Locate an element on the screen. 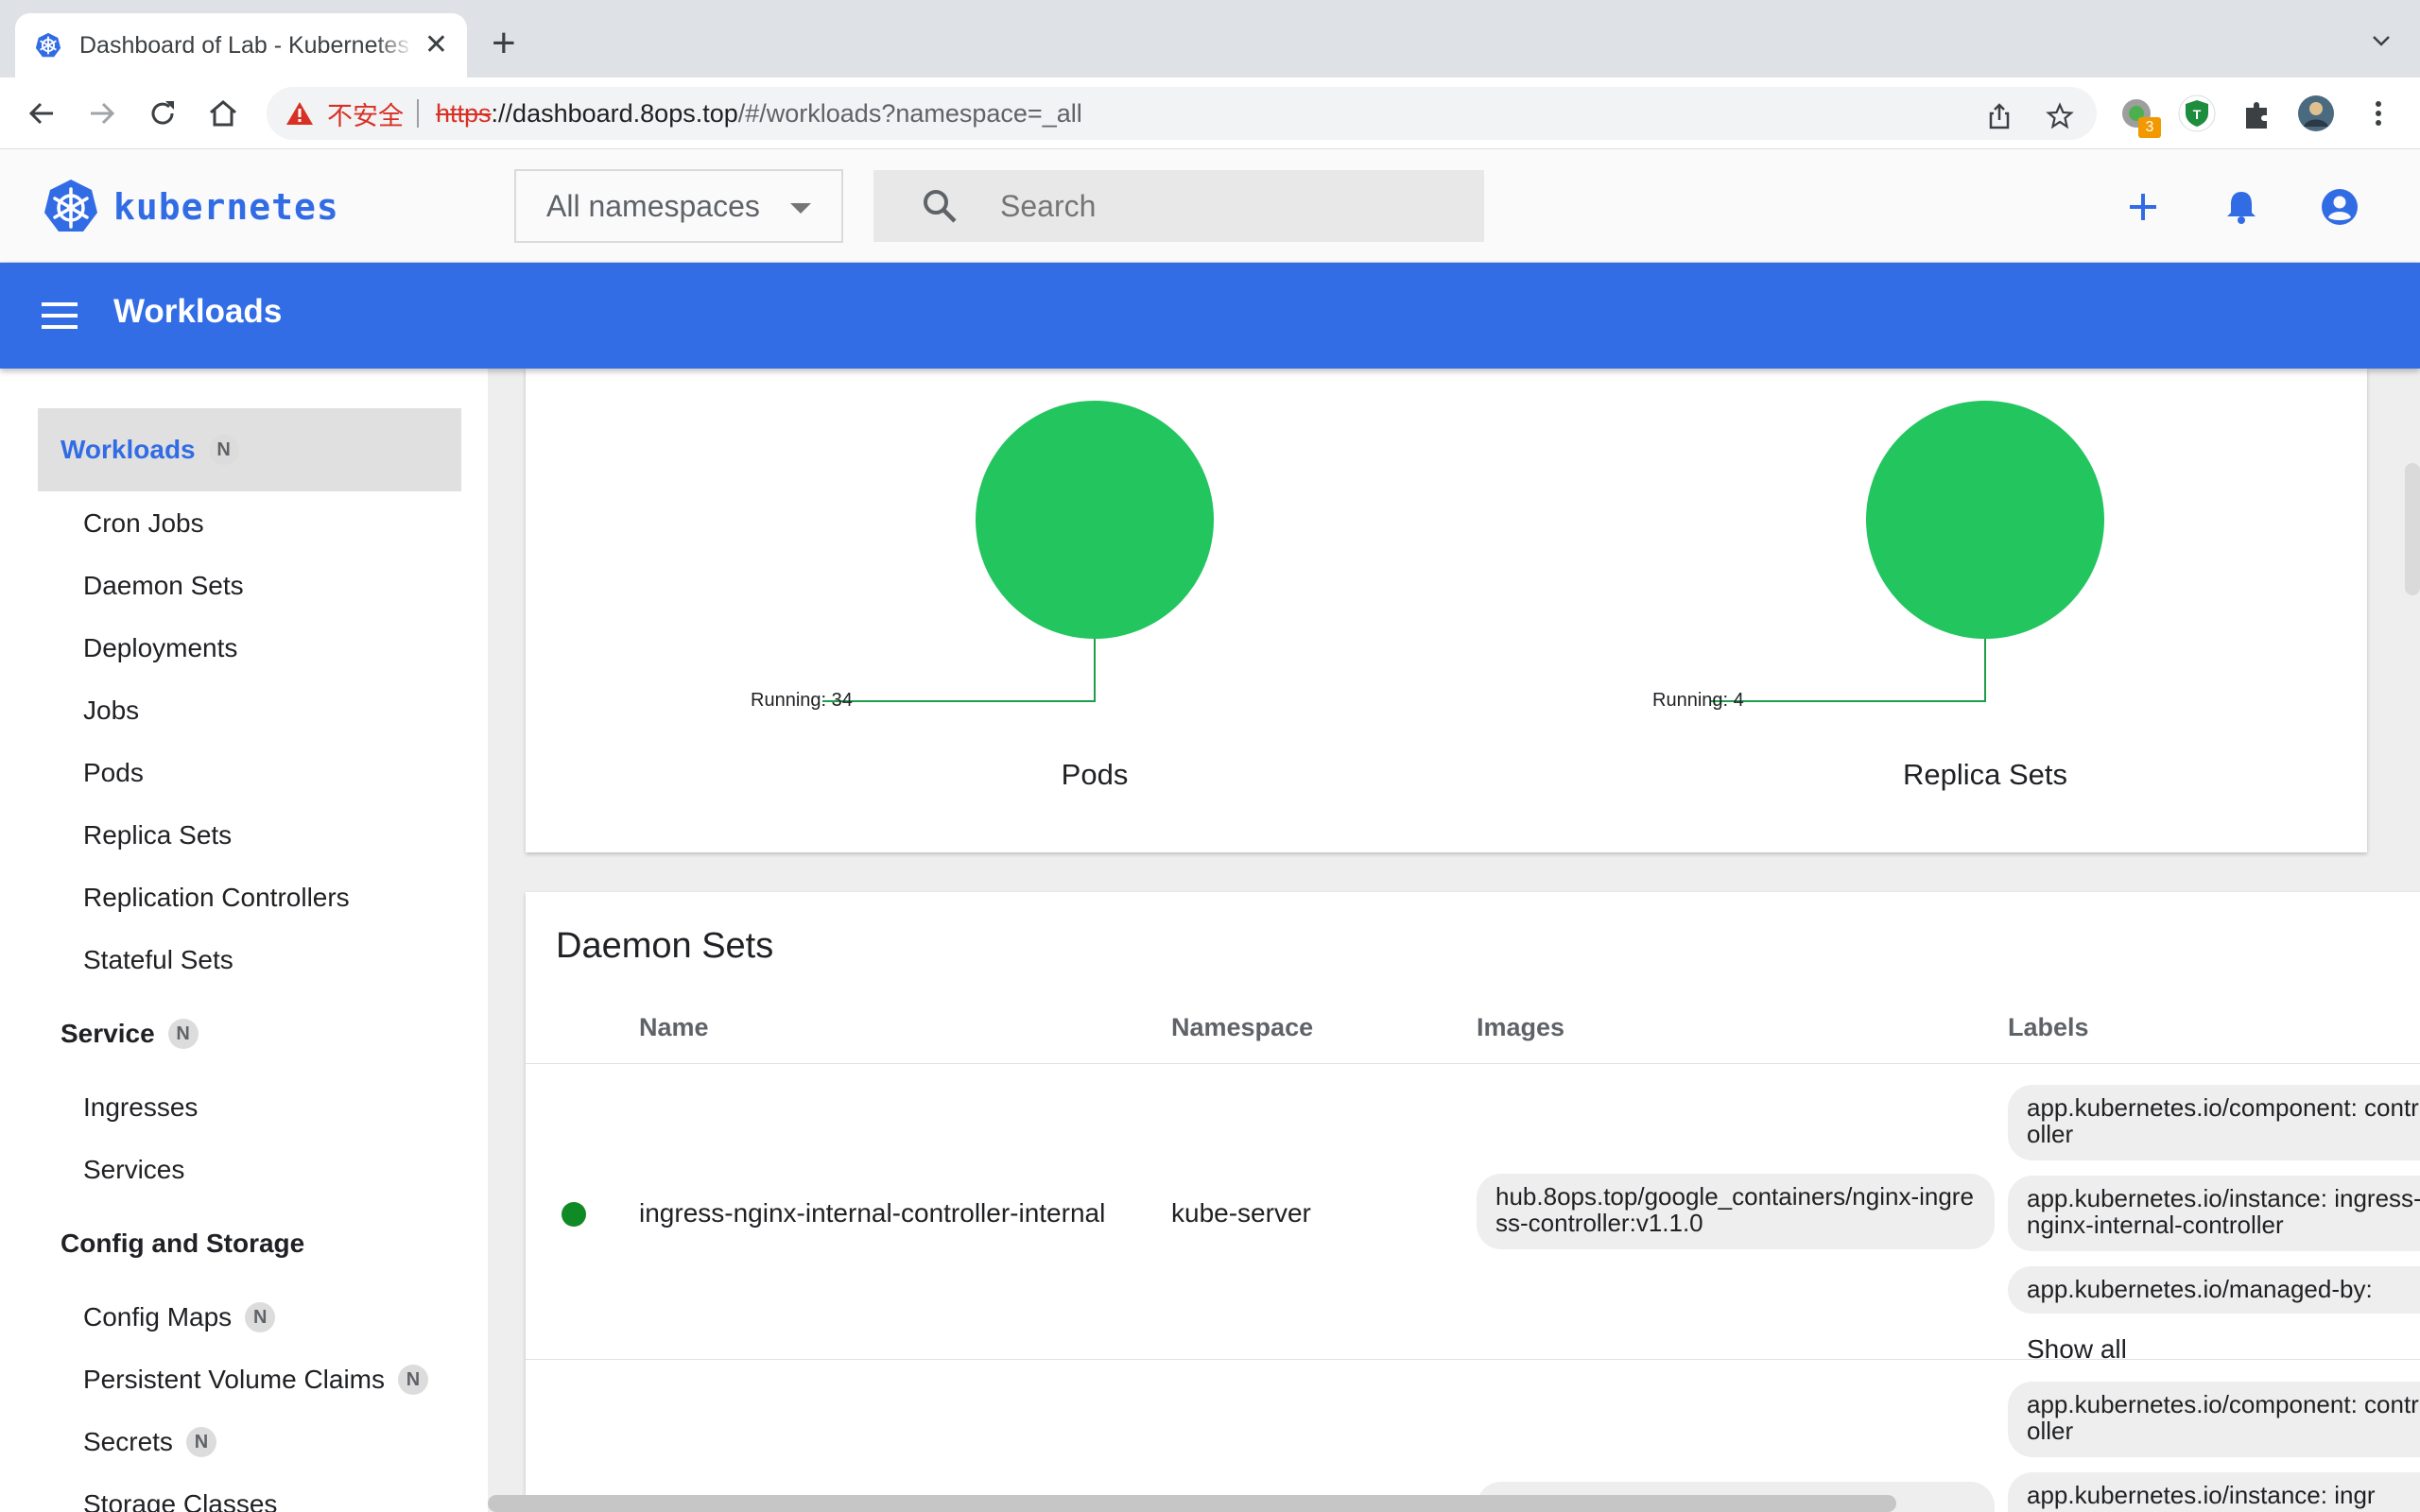 The width and height of the screenshot is (2420, 1512). profile-avatar-icon is located at coordinates (2316, 113).